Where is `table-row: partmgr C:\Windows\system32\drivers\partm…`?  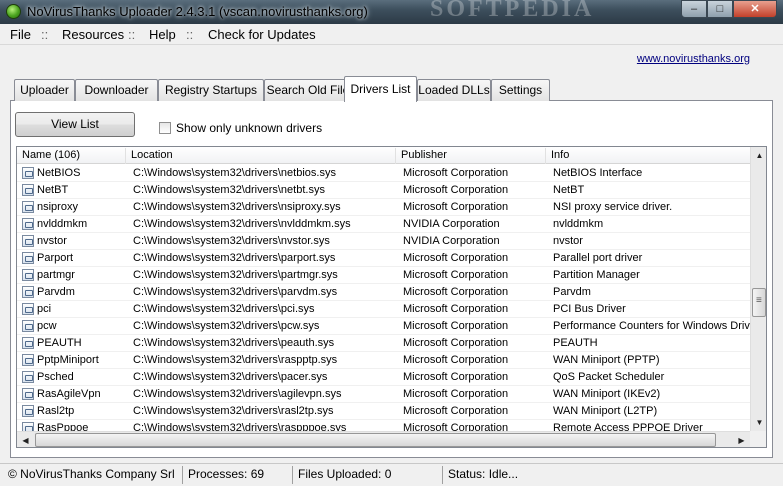
table-row: partmgr C:\Windows\system32\drivers\partm… is located at coordinates (383, 275).